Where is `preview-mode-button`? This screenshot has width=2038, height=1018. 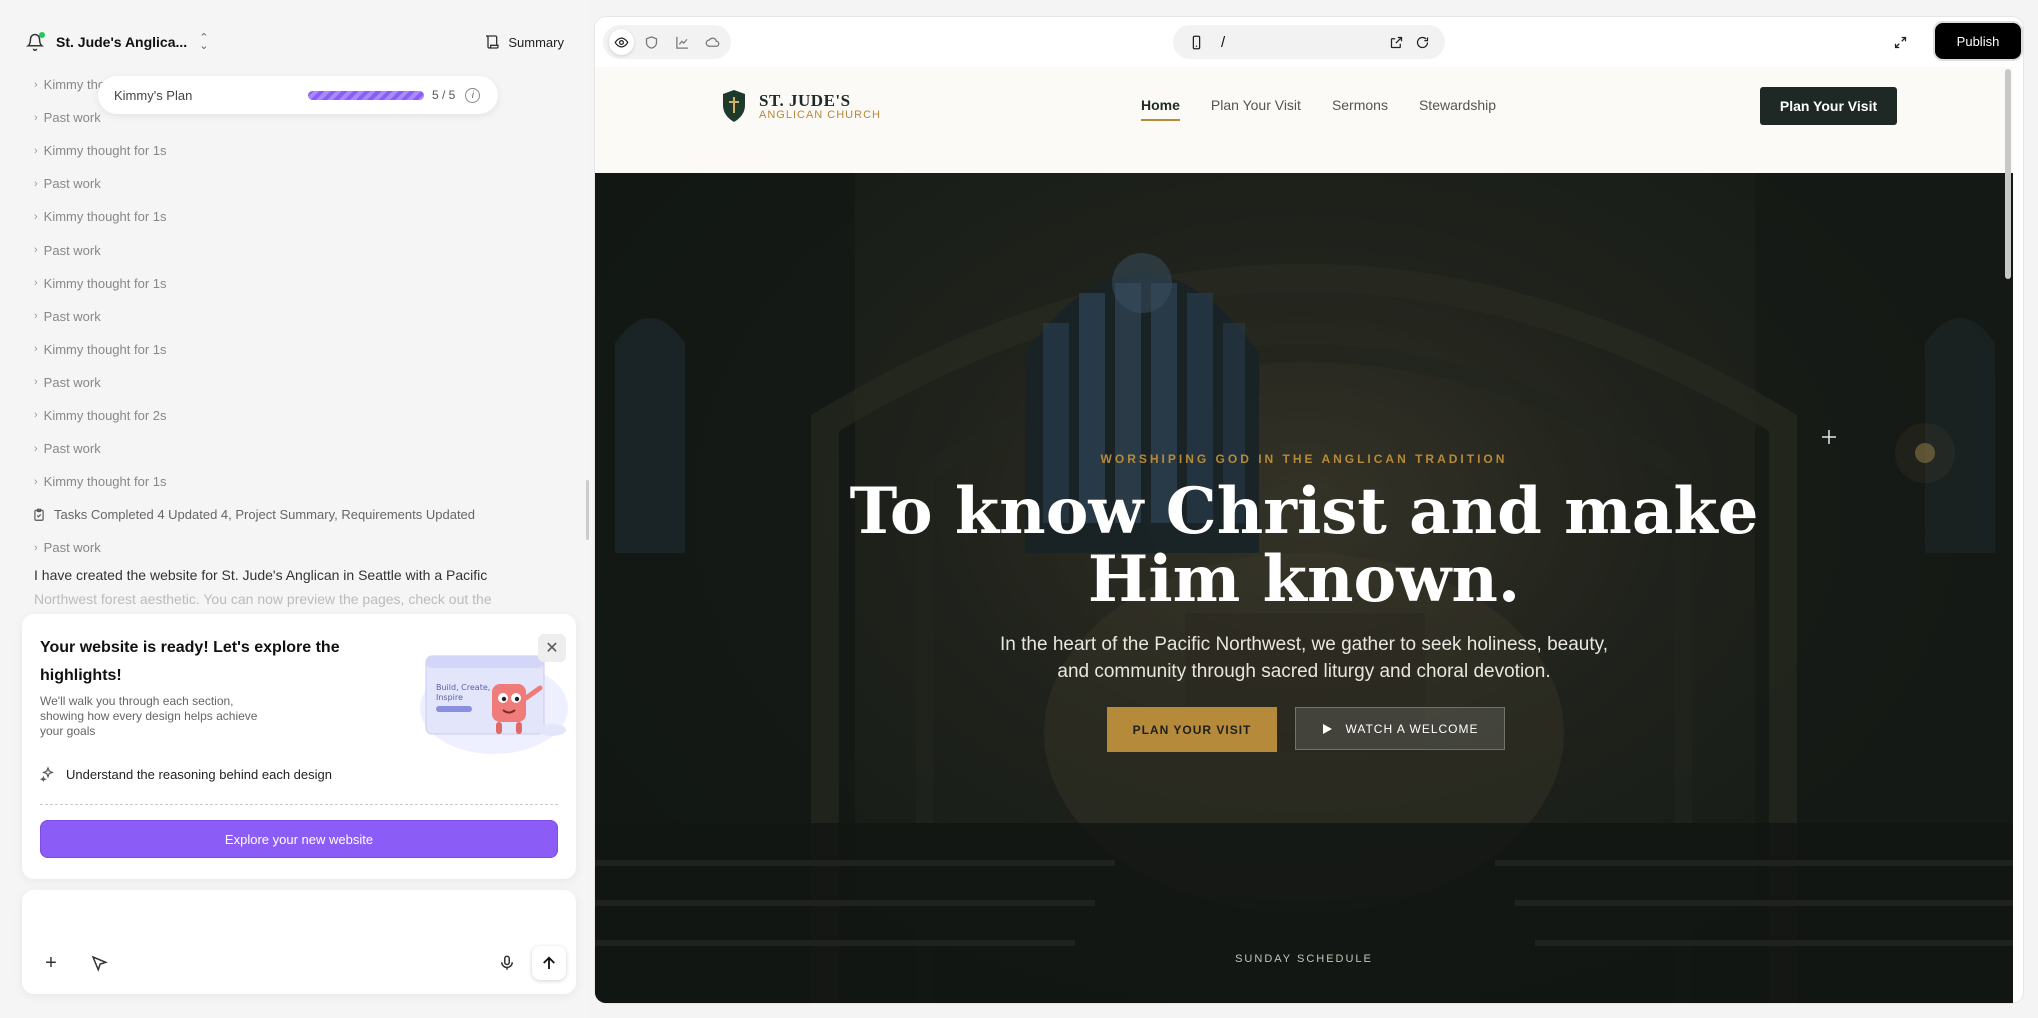
preview-mode-button is located at coordinates (621, 42).